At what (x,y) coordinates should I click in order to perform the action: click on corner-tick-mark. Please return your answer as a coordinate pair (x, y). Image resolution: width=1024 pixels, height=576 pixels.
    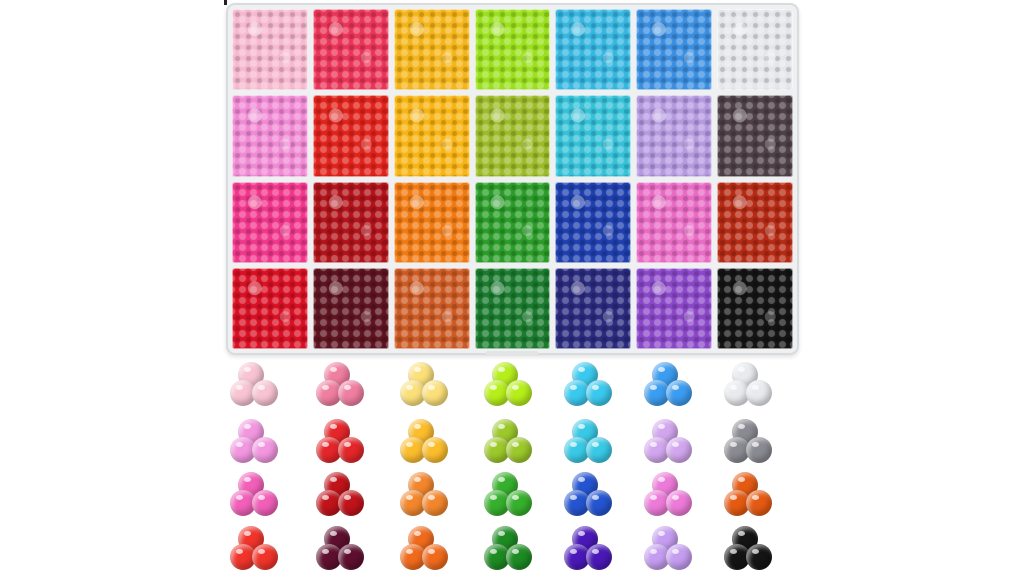
    Looking at the image, I should click on (225, 2).